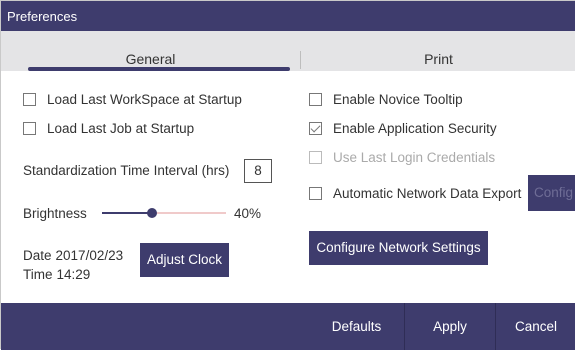 This screenshot has width=575, height=350. I want to click on load-last-workspace-option: Load Last WorkSpace at Startup, so click(132, 99).